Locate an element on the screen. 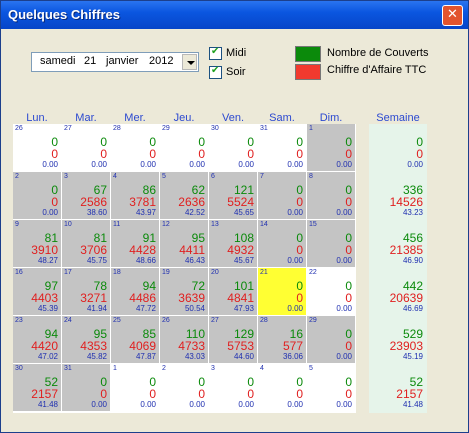 The width and height of the screenshot is (469, 433). day-header-wed: Mer. is located at coordinates (135, 118).